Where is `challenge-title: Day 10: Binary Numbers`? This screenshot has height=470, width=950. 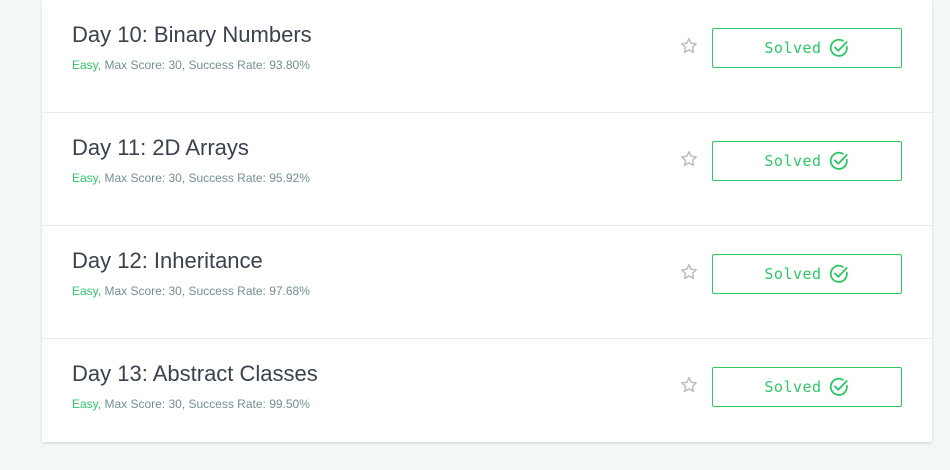
challenge-title: Day 10: Binary Numbers is located at coordinates (192, 35).